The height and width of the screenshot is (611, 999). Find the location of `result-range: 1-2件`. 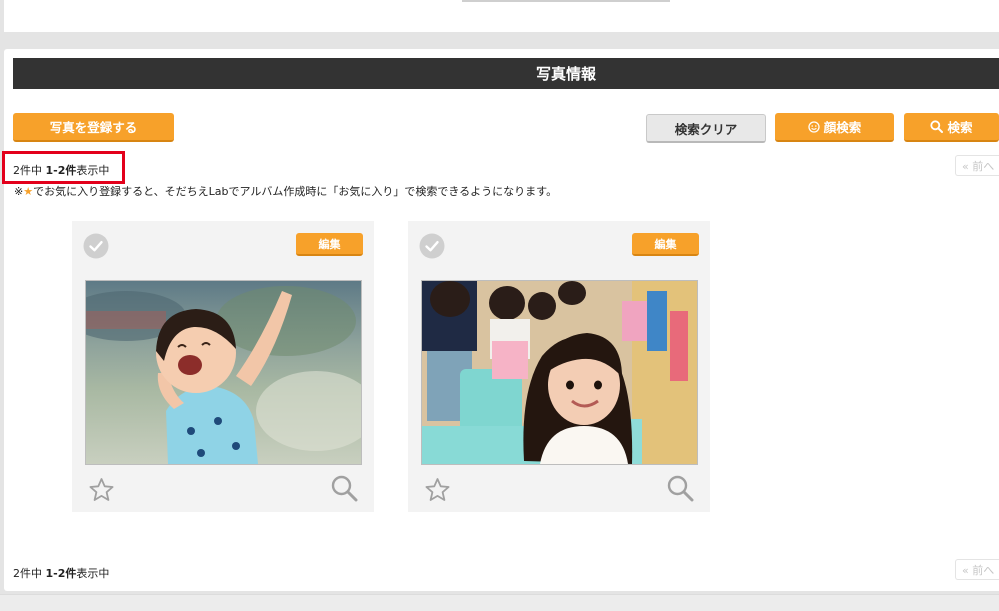

result-range: 1-2件 is located at coordinates (61, 573).